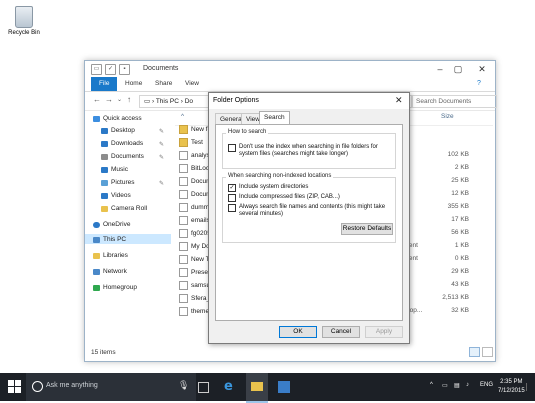 Image resolution: width=535 pixels, height=403 pixels. I want to click on file-size: 56 KB, so click(460, 232).